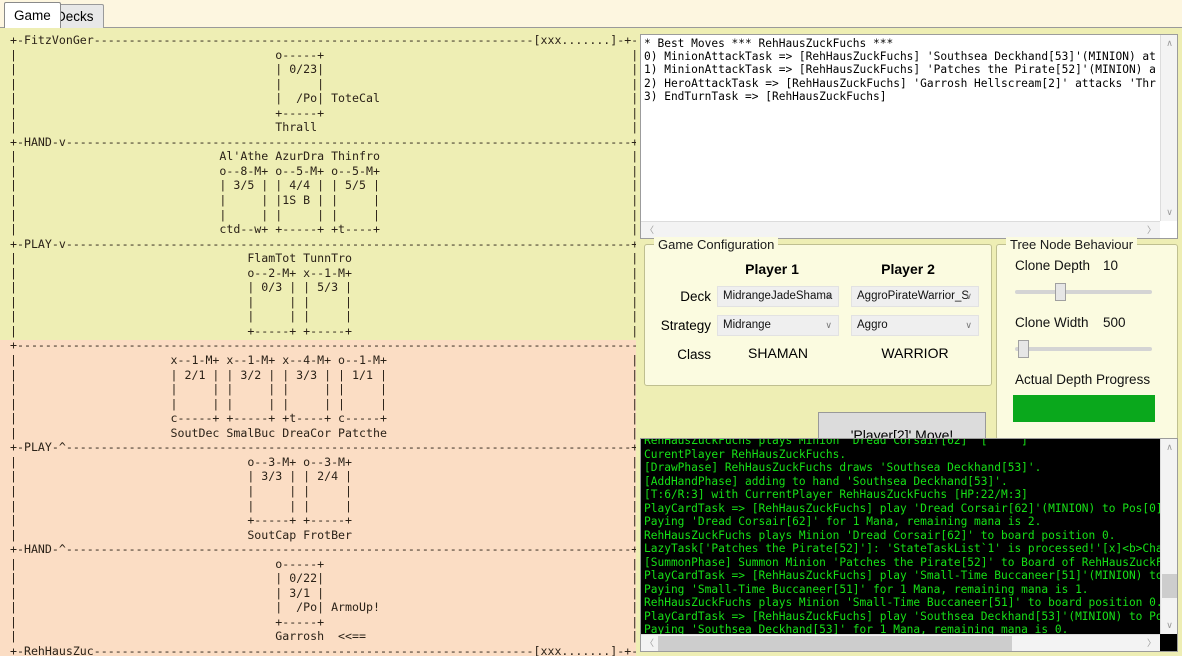 The image size is (1182, 656). I want to click on player1-strategy-value: Midrange, so click(747, 325).